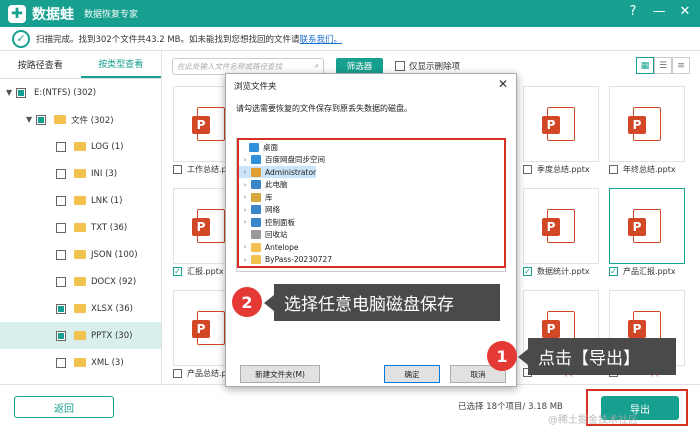 The image size is (700, 429). What do you see at coordinates (107, 200) in the screenshot?
I see `tree-item-label: LNK (1)` at bounding box center [107, 200].